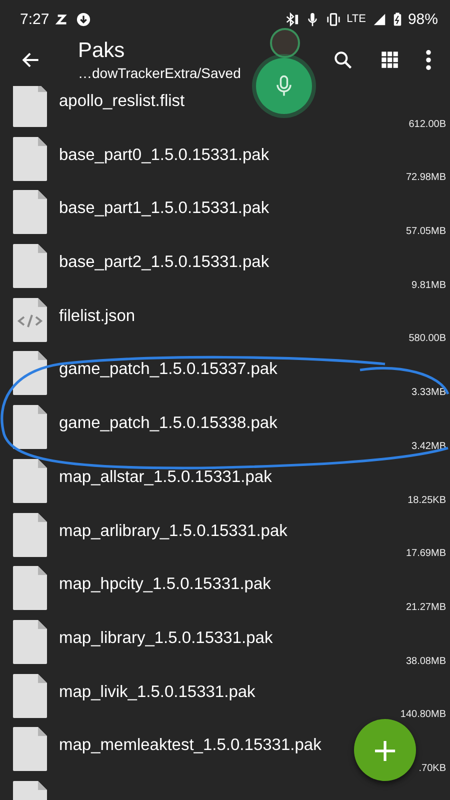 The height and width of the screenshot is (800, 450). Describe the element at coordinates (356, 19) in the screenshot. I see `network-label: LTE` at that location.